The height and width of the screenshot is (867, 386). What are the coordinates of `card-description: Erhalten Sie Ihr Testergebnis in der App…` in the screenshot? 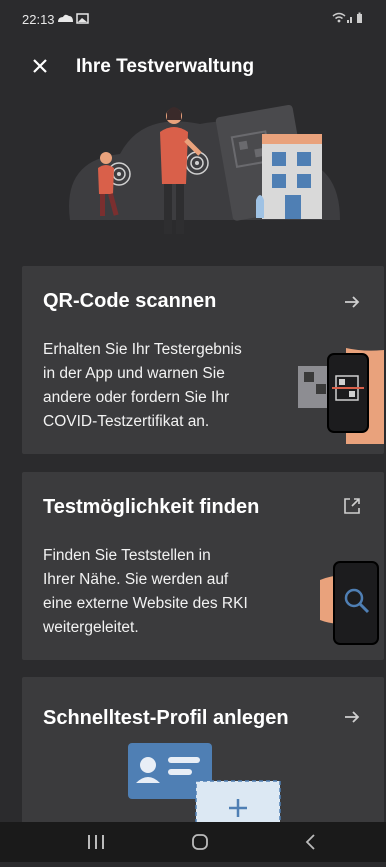 It's located at (142, 385).